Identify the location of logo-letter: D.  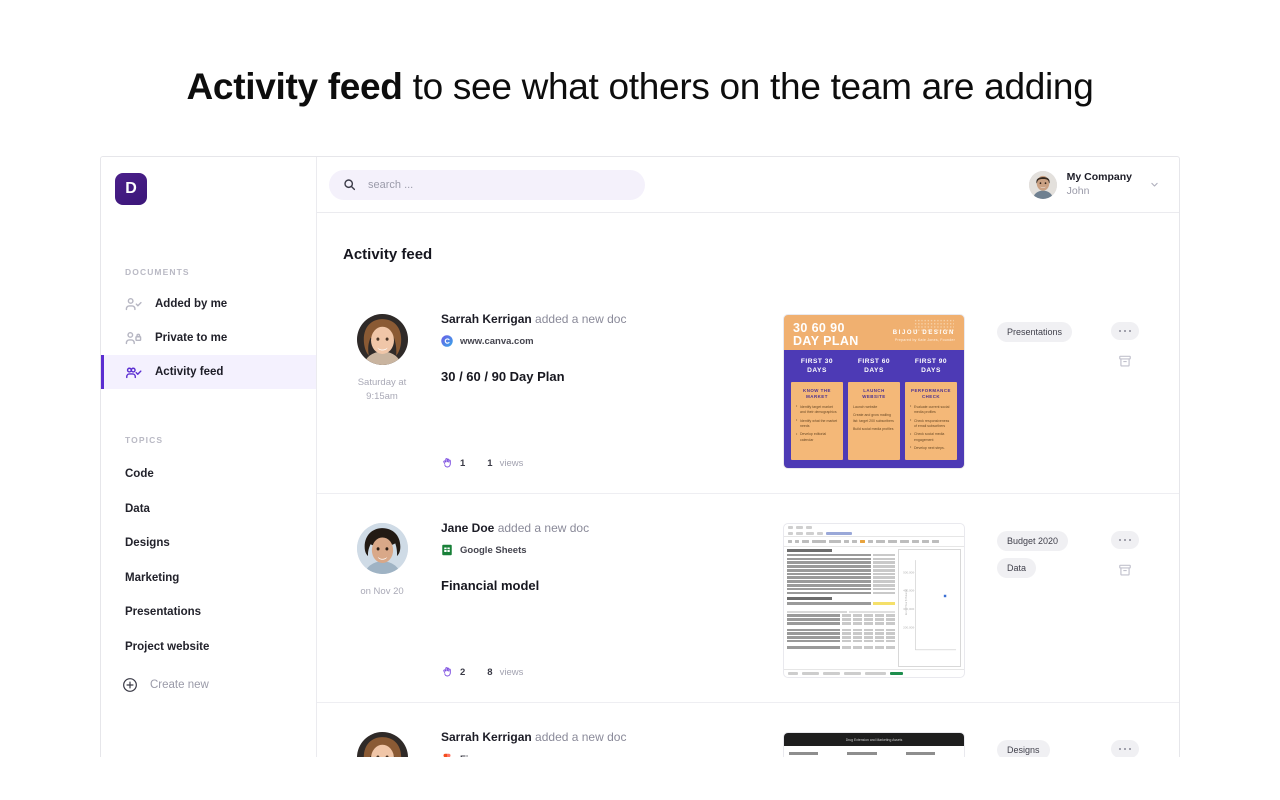
(131, 188).